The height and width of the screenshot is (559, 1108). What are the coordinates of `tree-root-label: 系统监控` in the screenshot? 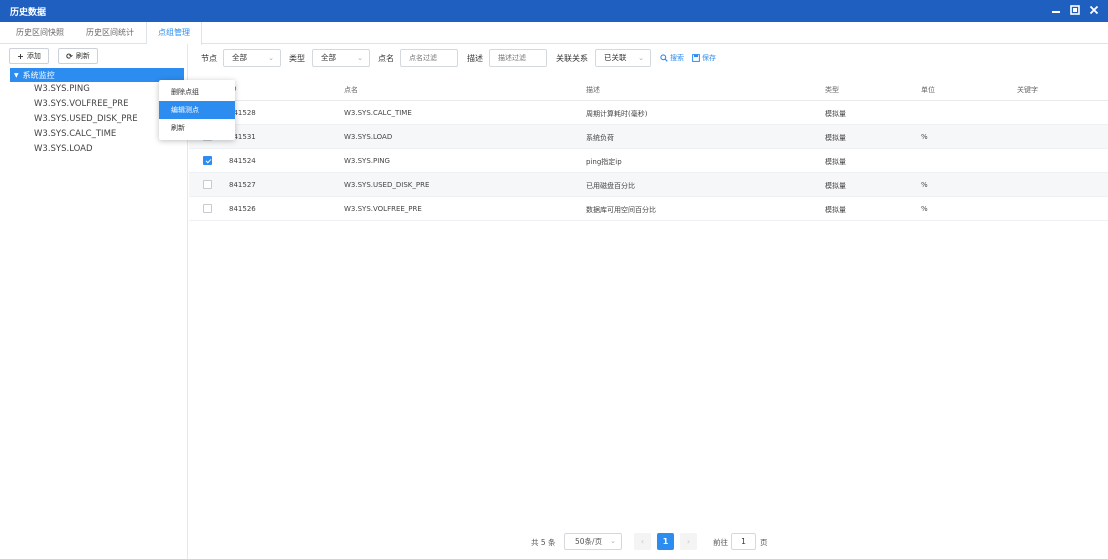 It's located at (38, 75).